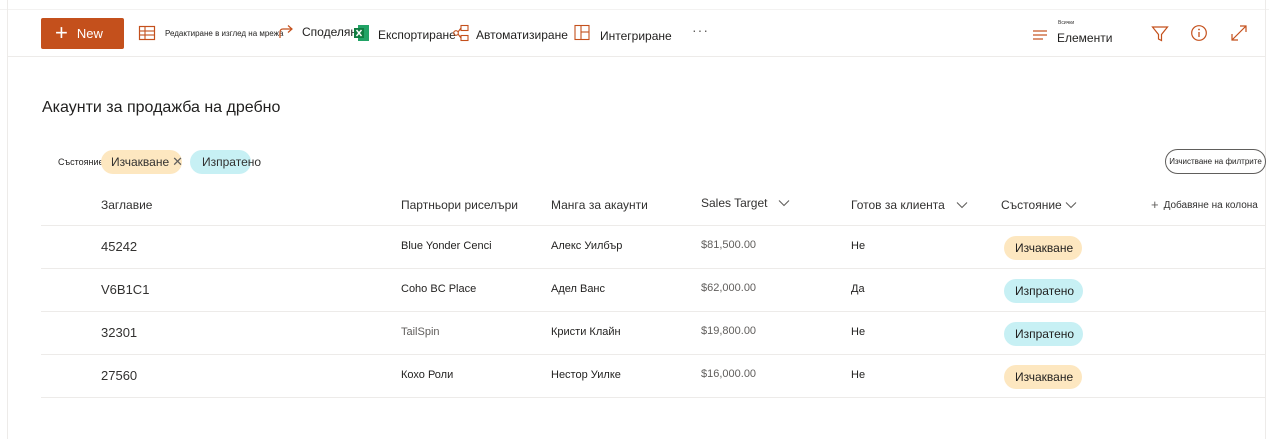 The image size is (1269, 439). Describe the element at coordinates (1031, 205) in the screenshot. I see `column-header-label: Състояние` at that location.